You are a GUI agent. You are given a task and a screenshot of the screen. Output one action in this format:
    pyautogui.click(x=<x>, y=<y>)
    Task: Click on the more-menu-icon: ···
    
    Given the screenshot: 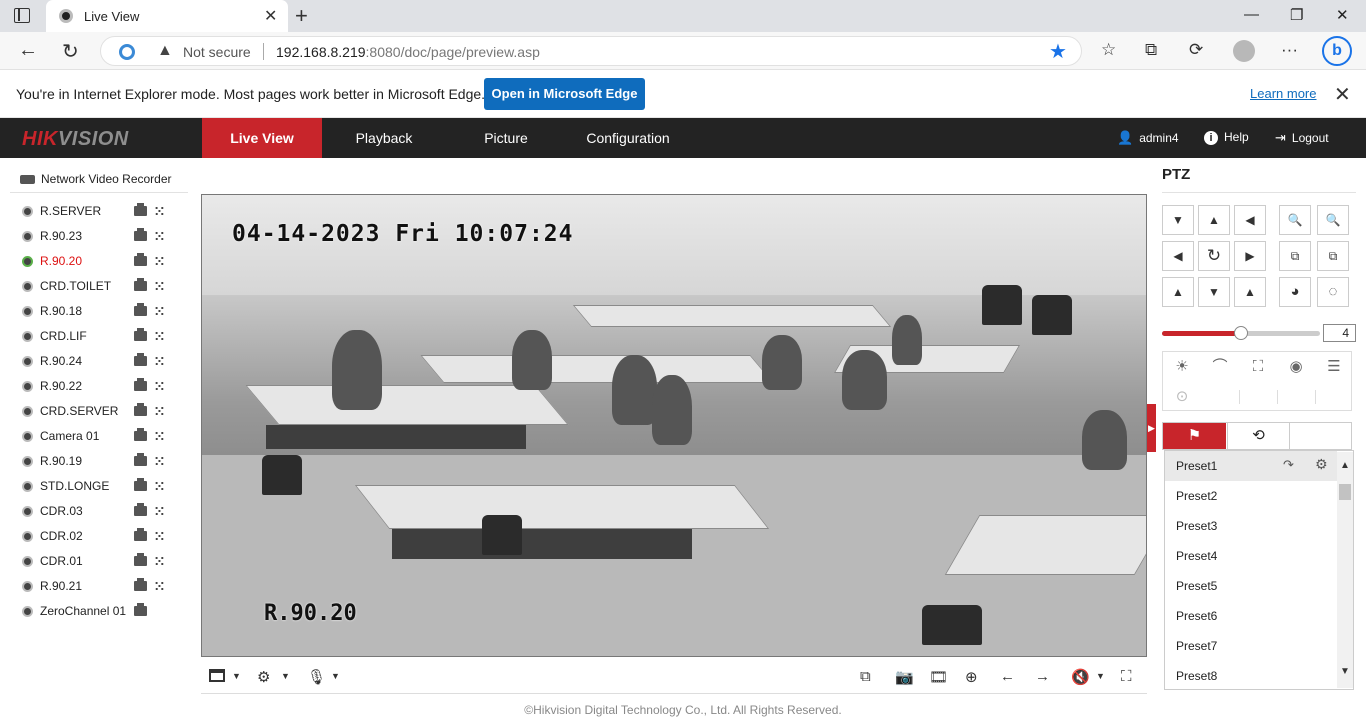 What is the action you would take?
    pyautogui.click(x=1289, y=50)
    